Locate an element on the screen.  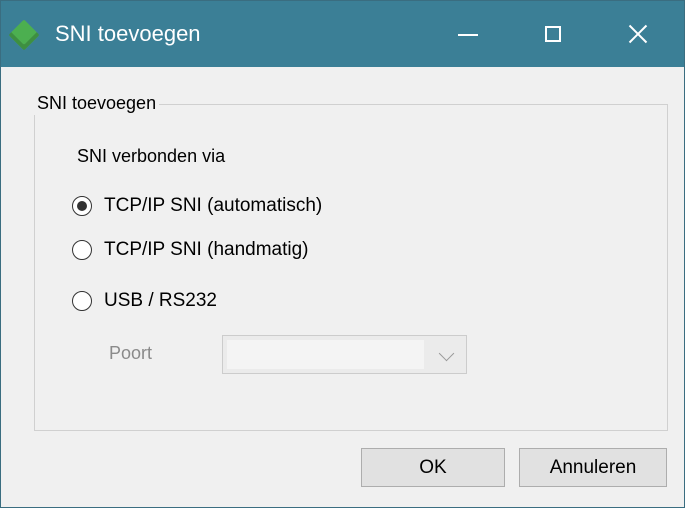
radio-tcpip-manual: TCP/IP SNI (handmatig) is located at coordinates (190, 250).